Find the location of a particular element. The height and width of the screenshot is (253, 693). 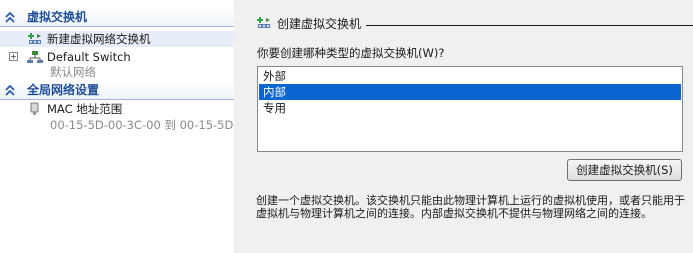

sidebar-item-label: 新建虚拟网络交换机 is located at coordinates (99, 39).